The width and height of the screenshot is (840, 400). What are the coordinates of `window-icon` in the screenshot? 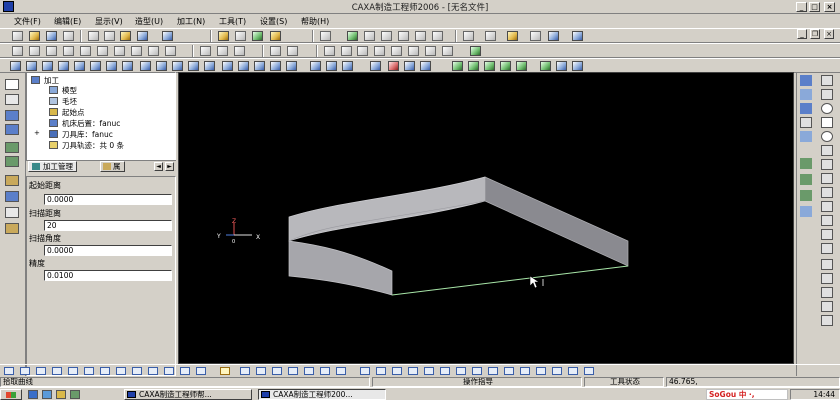 It's located at (325, 36).